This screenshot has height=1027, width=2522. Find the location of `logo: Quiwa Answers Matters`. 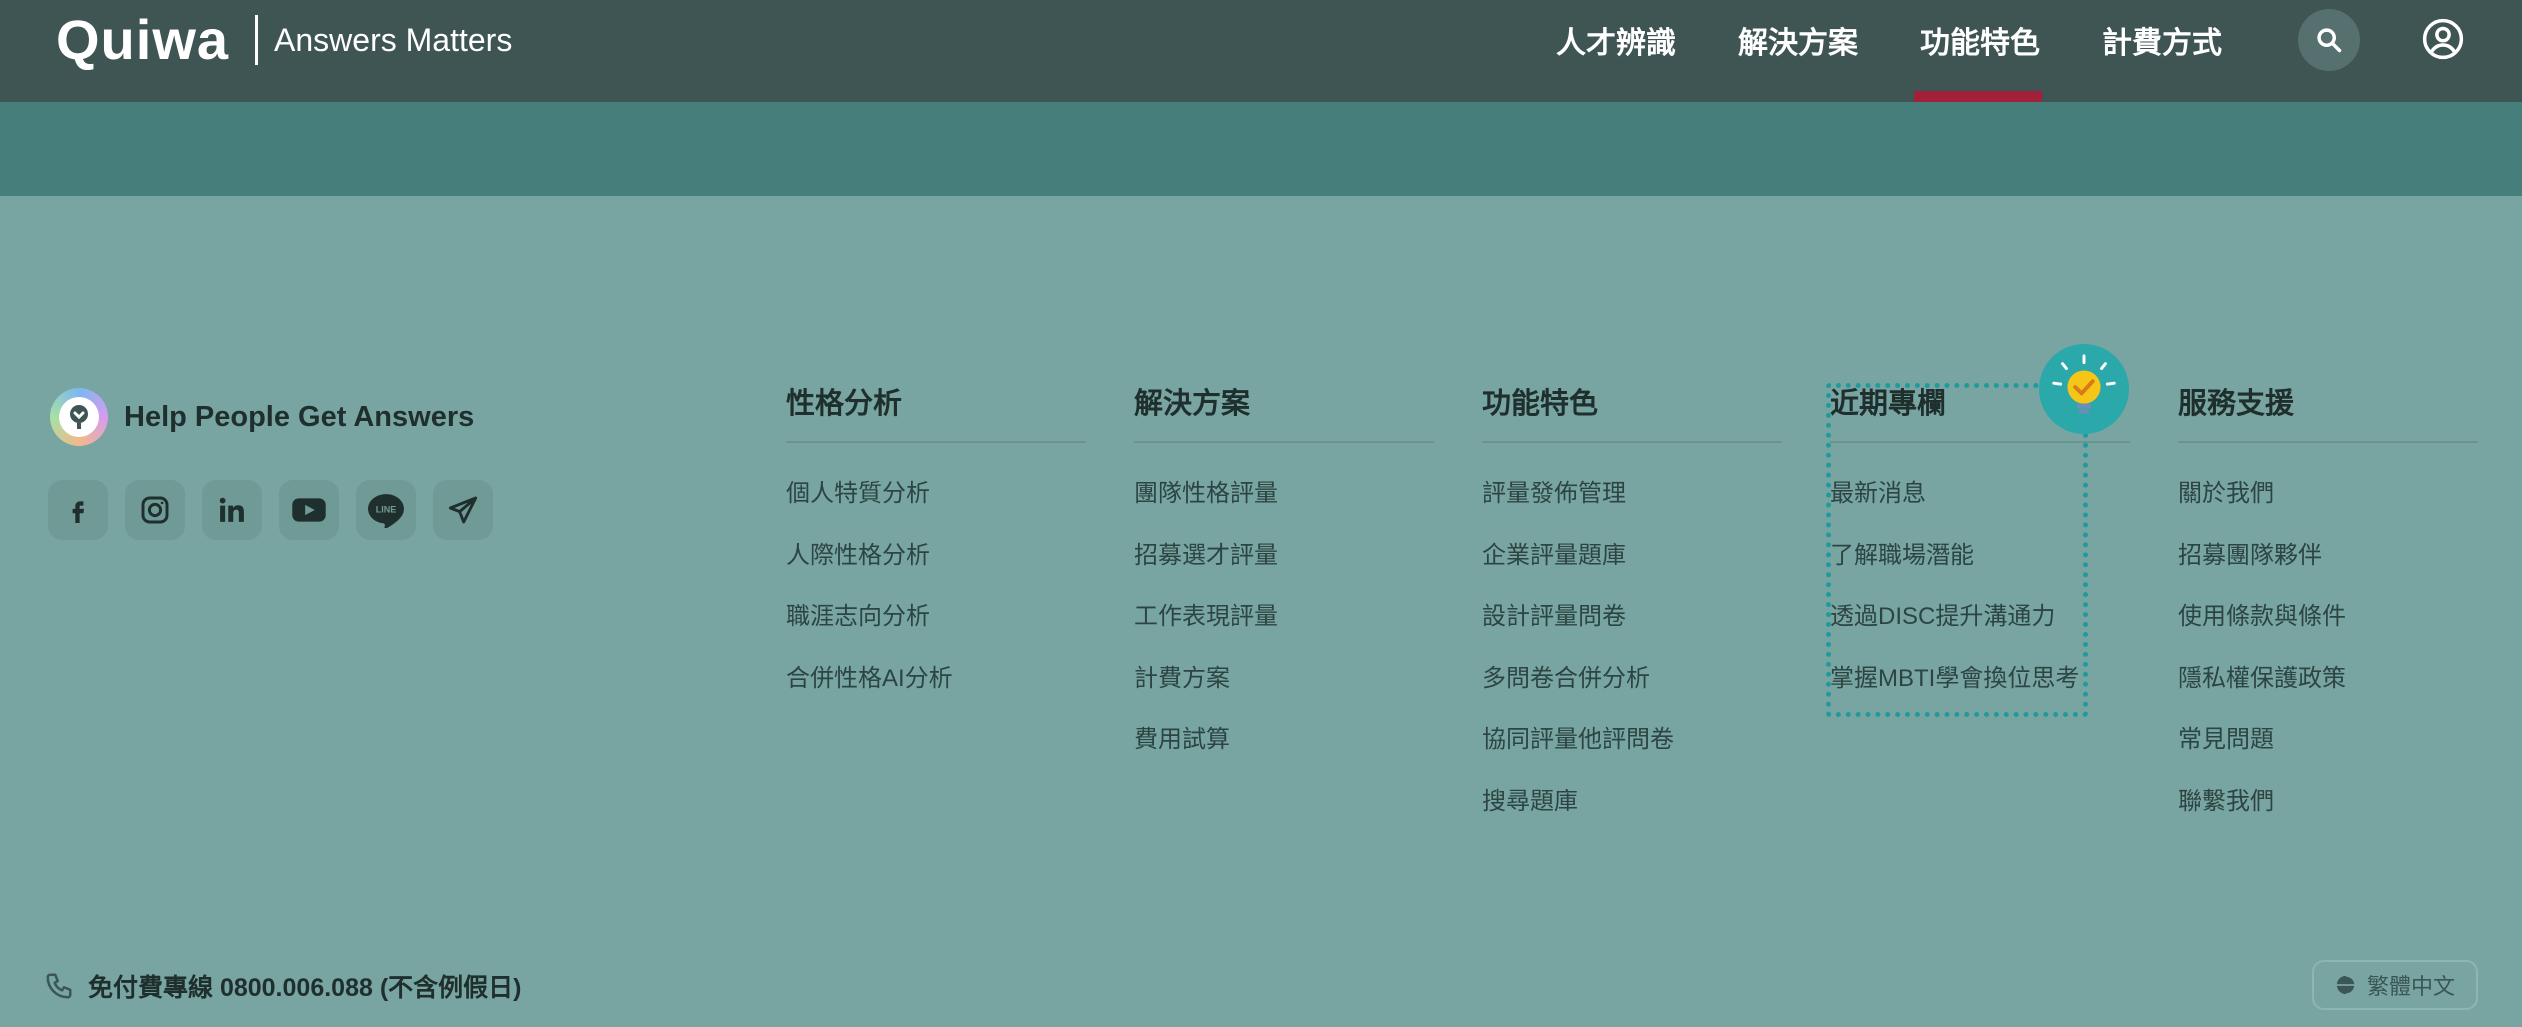

logo: Quiwa Answers Matters is located at coordinates (284, 40).